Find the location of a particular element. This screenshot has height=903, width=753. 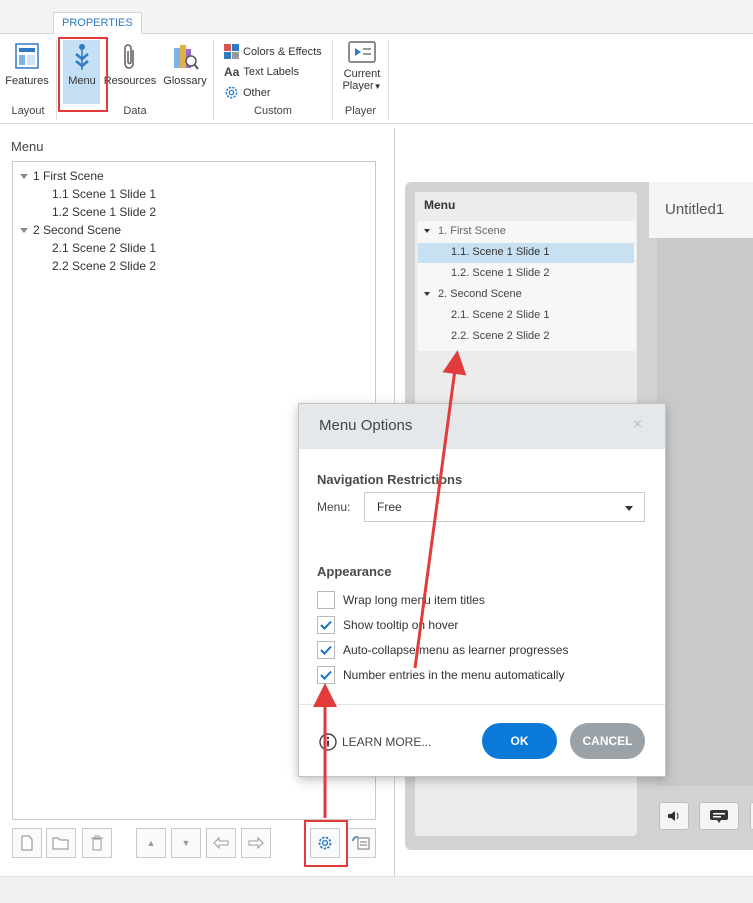

preview-item-scene-1: 1. First Scene is located at coordinates (465, 231).